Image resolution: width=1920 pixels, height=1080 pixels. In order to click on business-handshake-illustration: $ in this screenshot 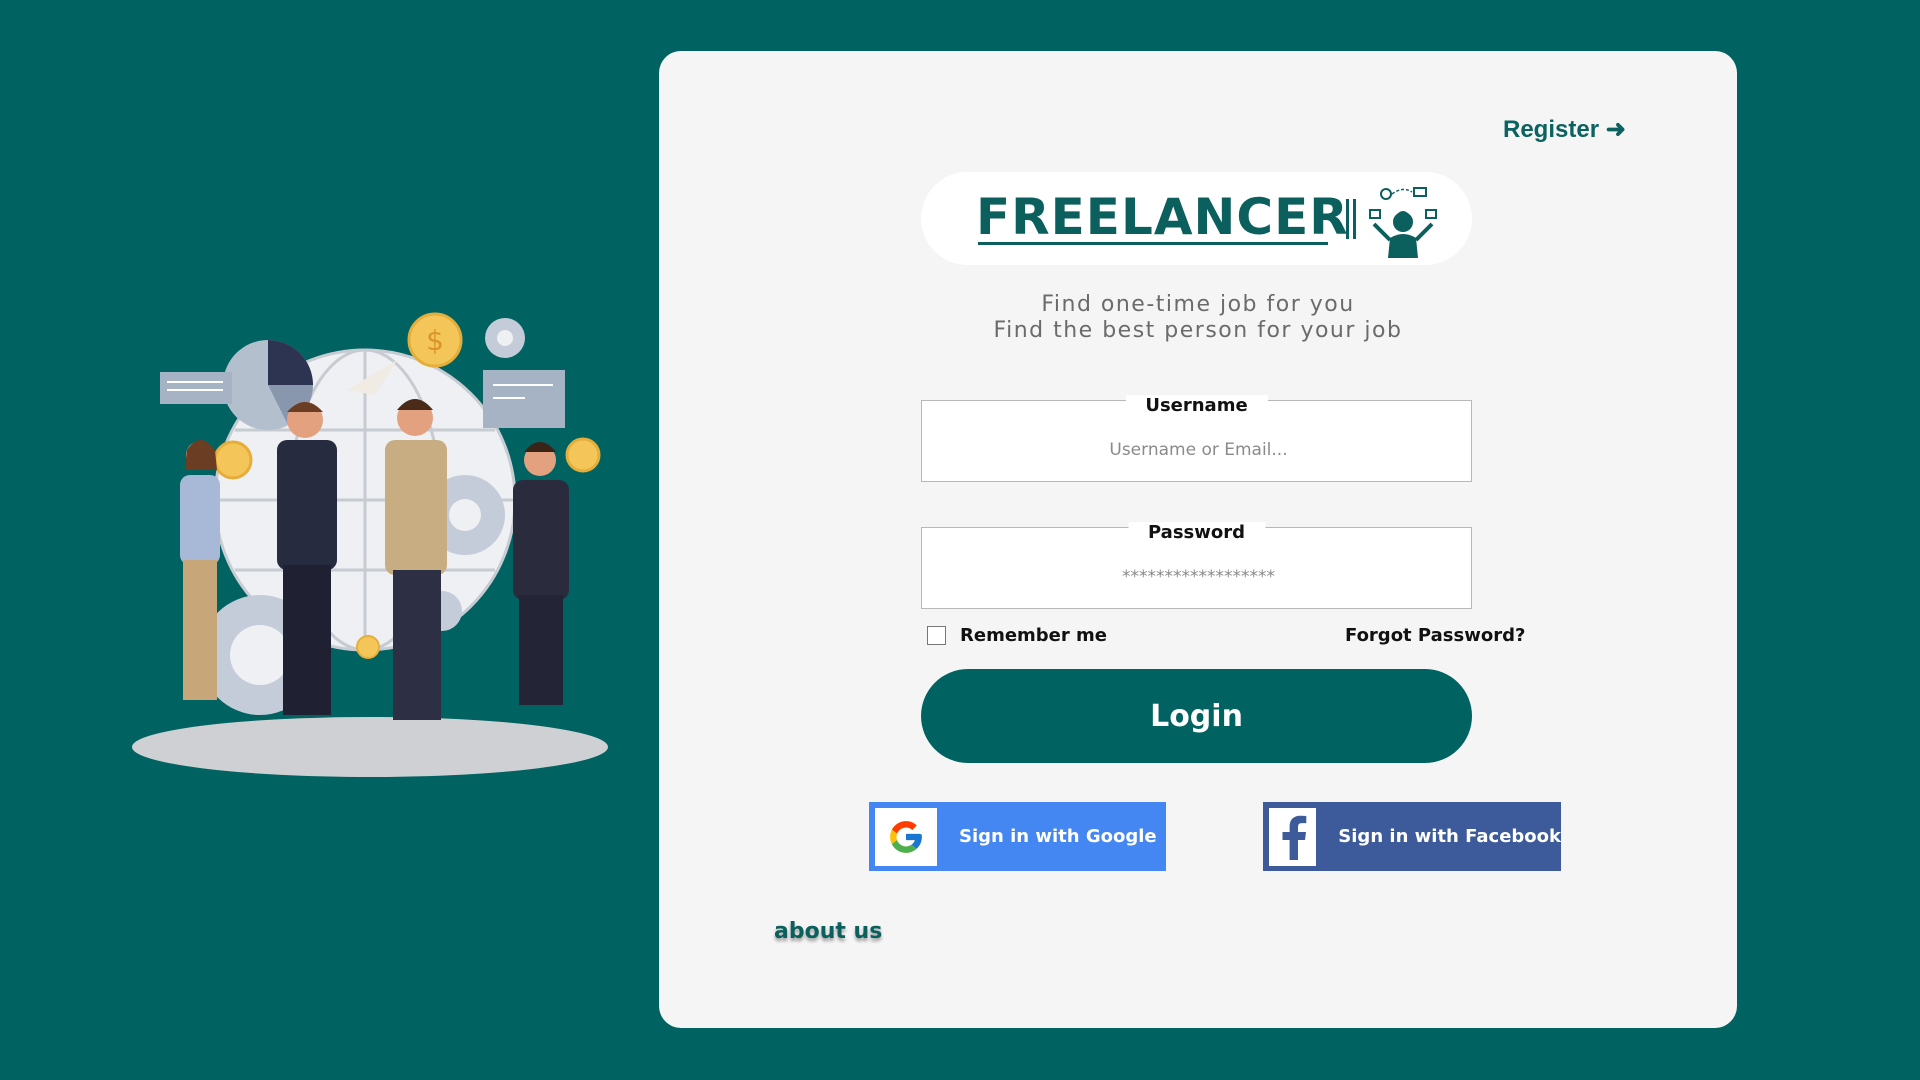, I will do `click(370, 544)`.